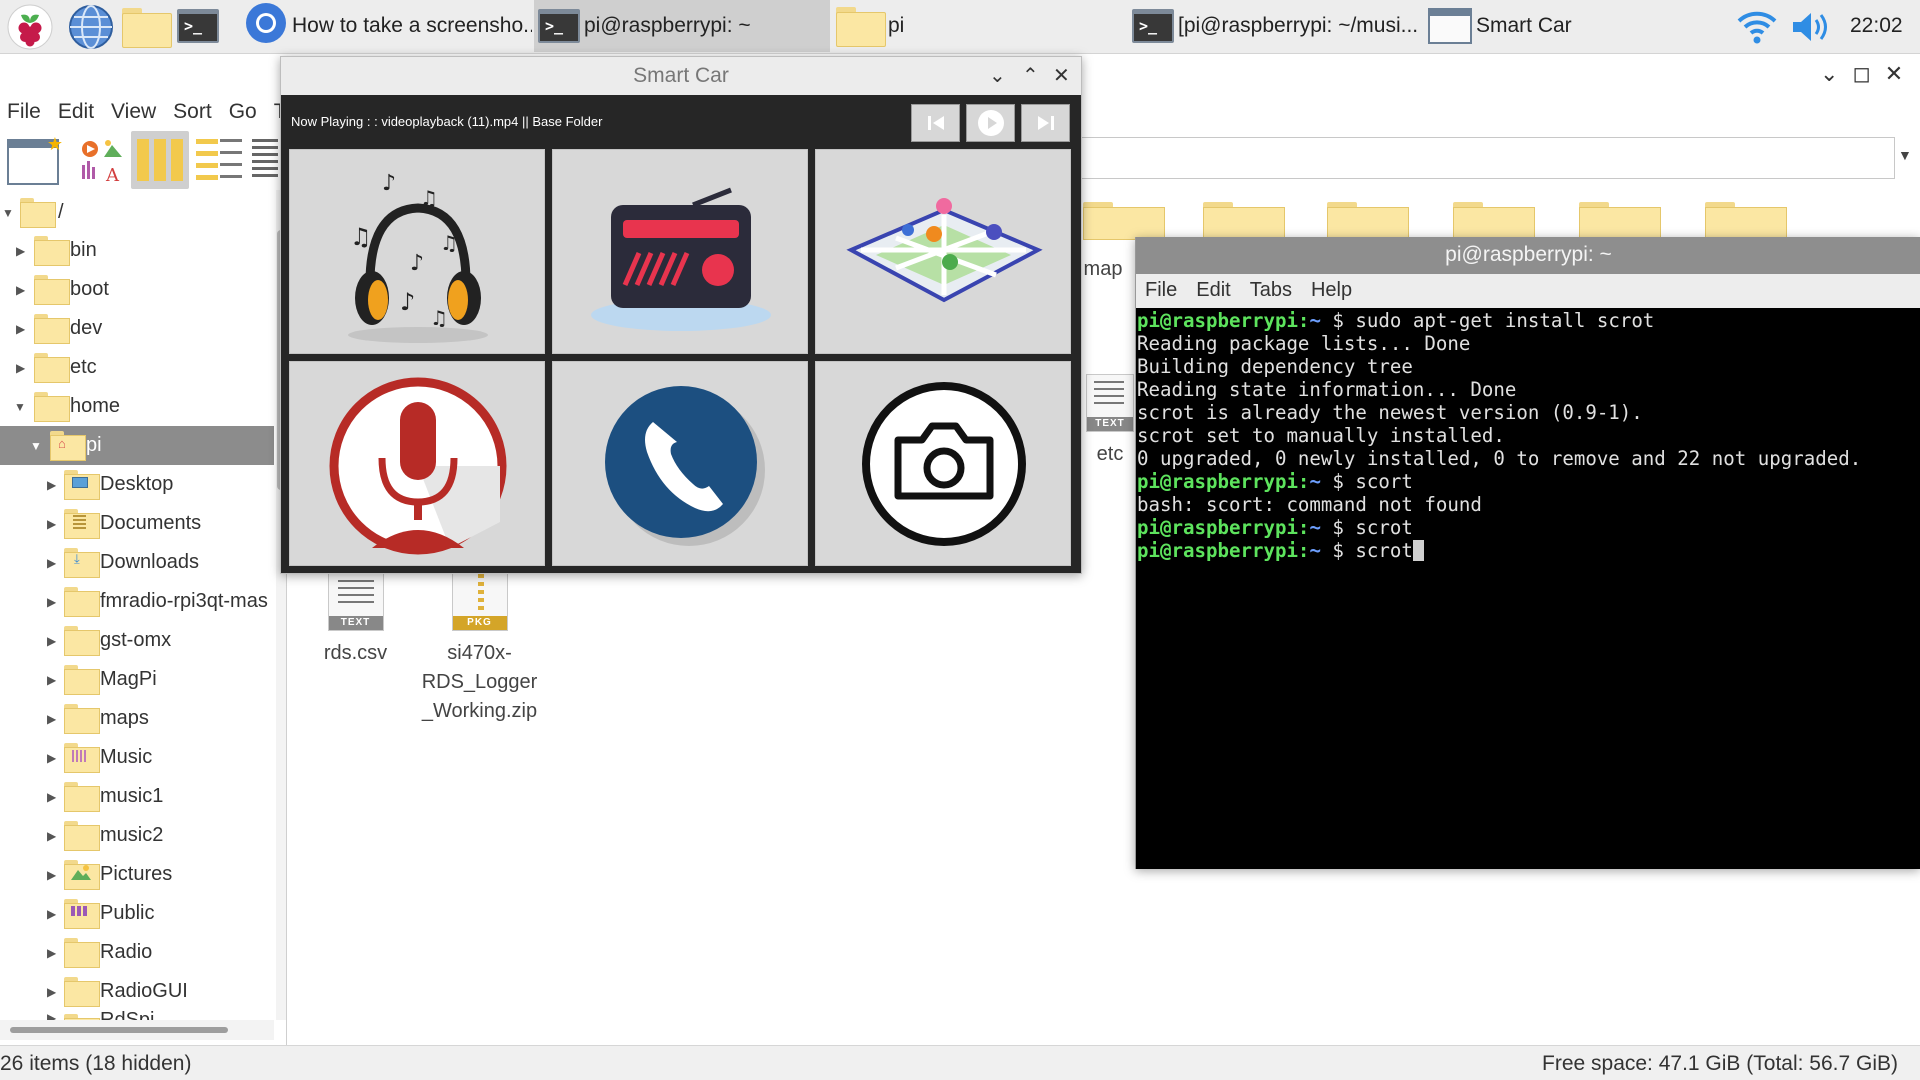 This screenshot has width=1920, height=1080. Describe the element at coordinates (137, 913) in the screenshot. I see `tree-item-public: ▶ Public` at that location.